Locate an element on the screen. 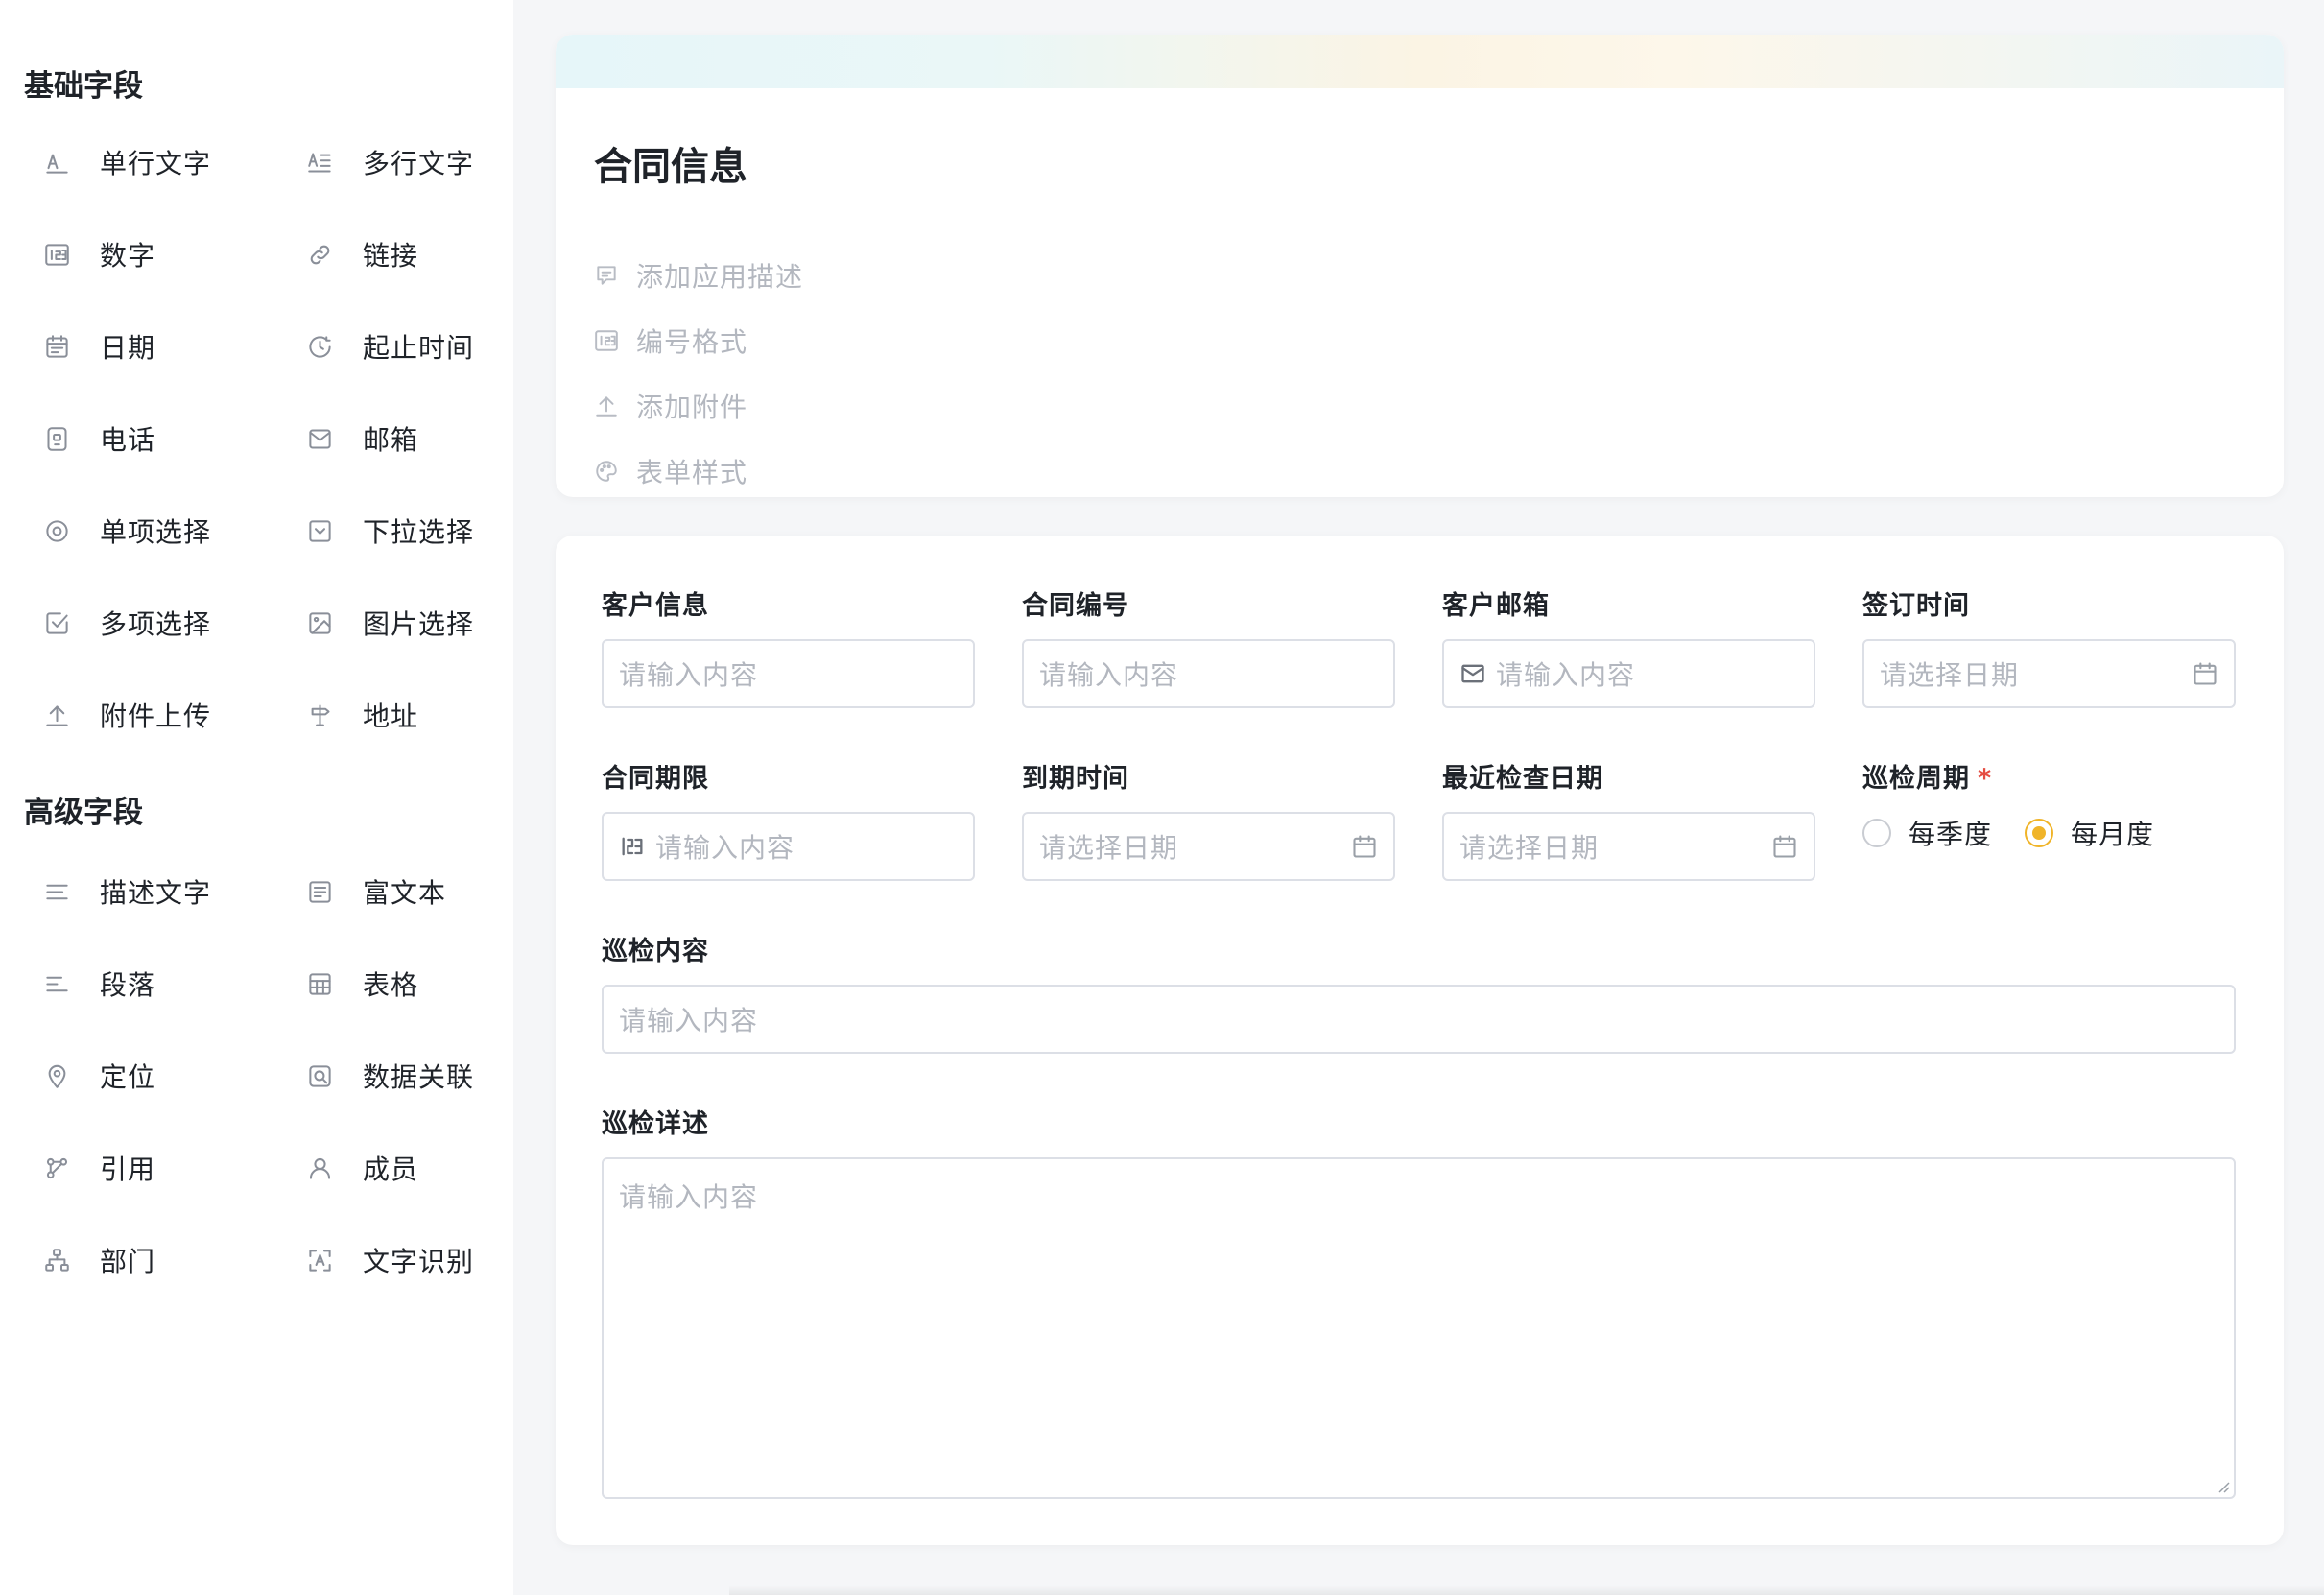 This screenshot has width=2324, height=1595. radio-monthly: 每月度 is located at coordinates (2089, 833).